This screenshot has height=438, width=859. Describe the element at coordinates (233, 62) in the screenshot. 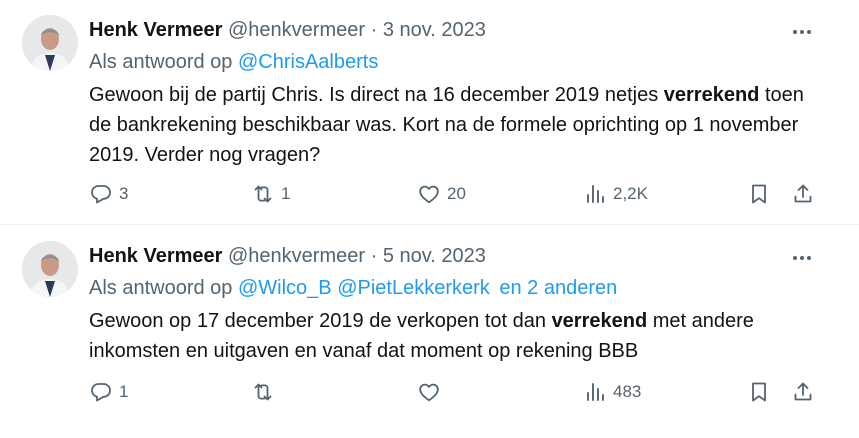

I see `reply-context: Als antwoord op @ChrisAalberts` at that location.